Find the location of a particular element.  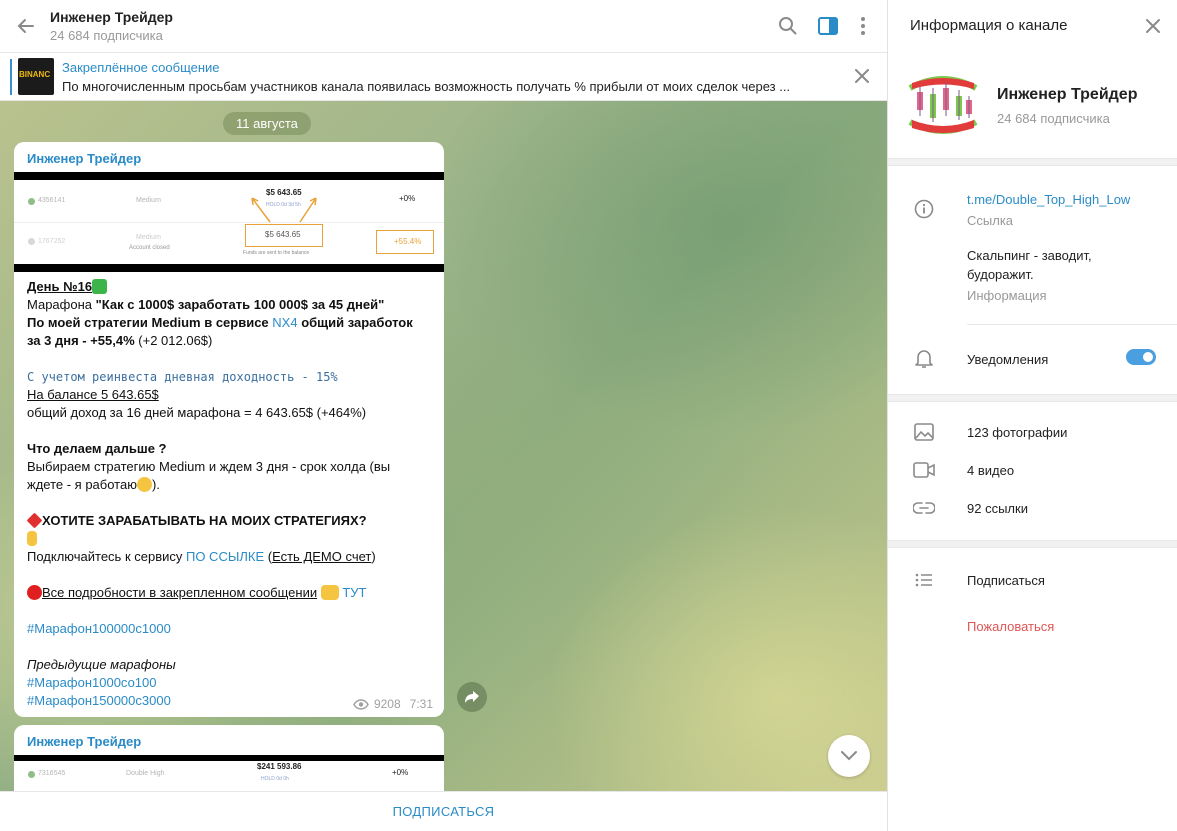

red-circle-icon is located at coordinates (34, 592).